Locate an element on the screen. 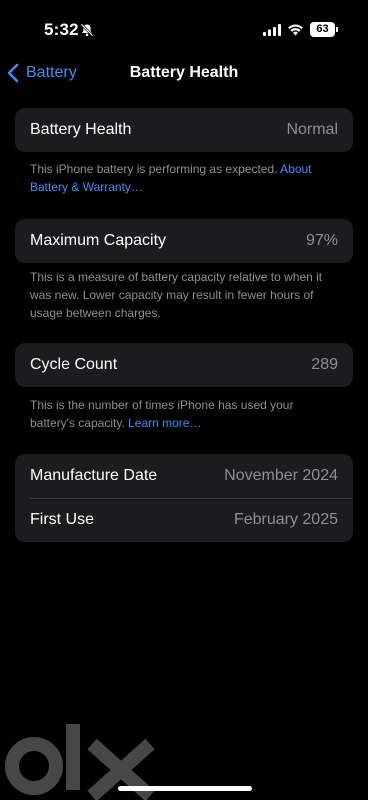 This screenshot has width=368, height=800. maximum-capacity-card: Maximum Capacity 97% is located at coordinates (184, 241).